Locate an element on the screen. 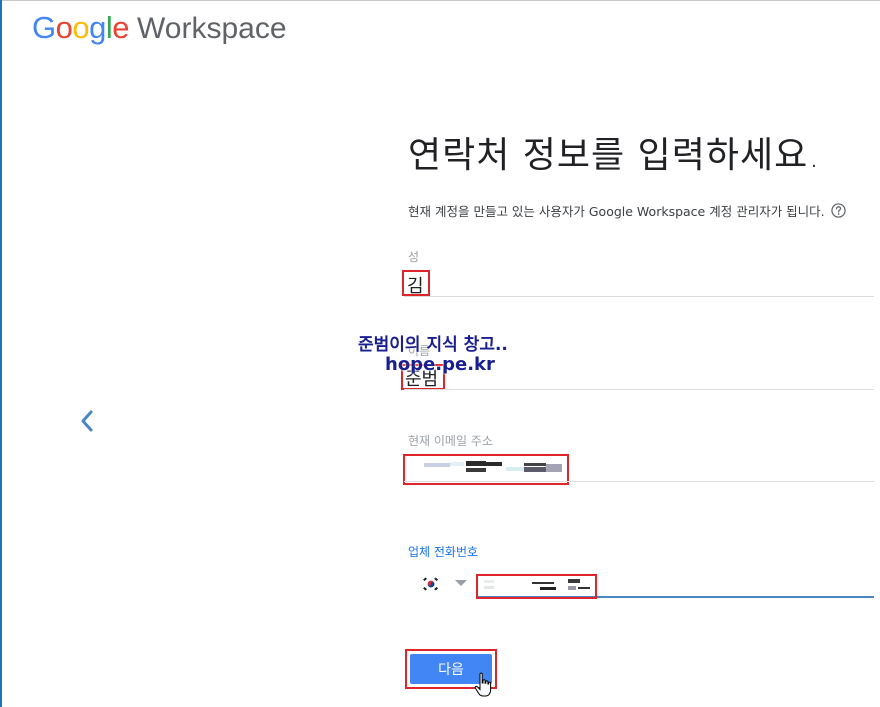 This screenshot has height=707, width=880. google-wordmark: Google is located at coordinates (81, 28).